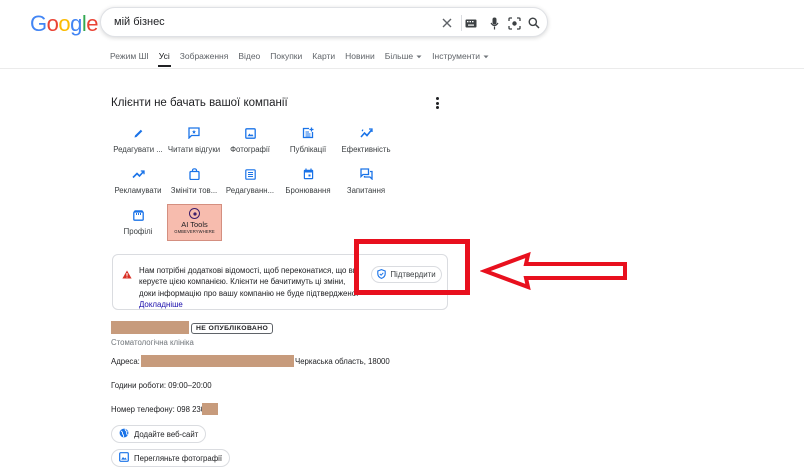 This screenshot has height=469, width=804. Describe the element at coordinates (366, 142) in the screenshot. I see `action-performance: Ефективність` at that location.